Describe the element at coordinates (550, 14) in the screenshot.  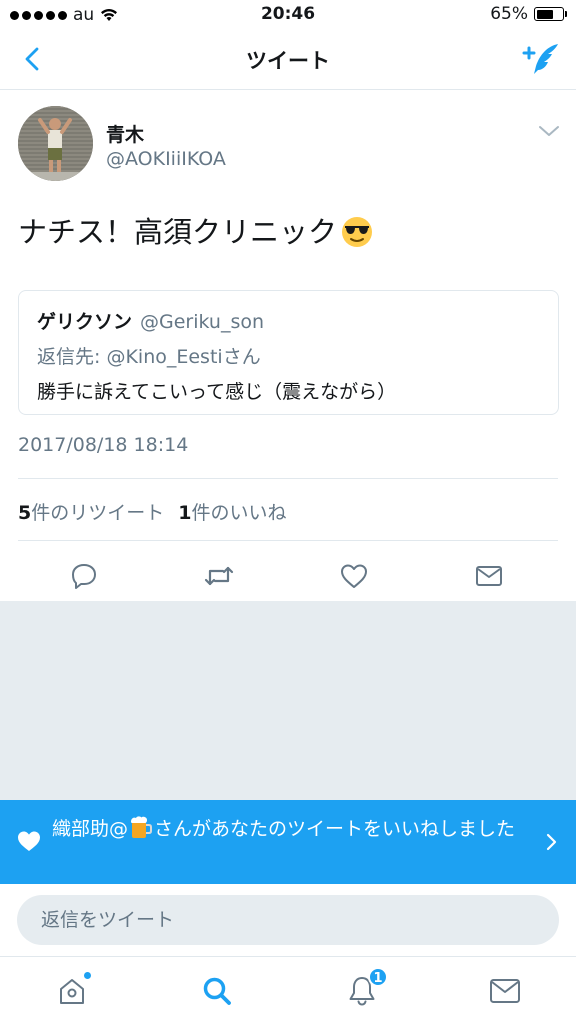
I see `battery-icon` at that location.